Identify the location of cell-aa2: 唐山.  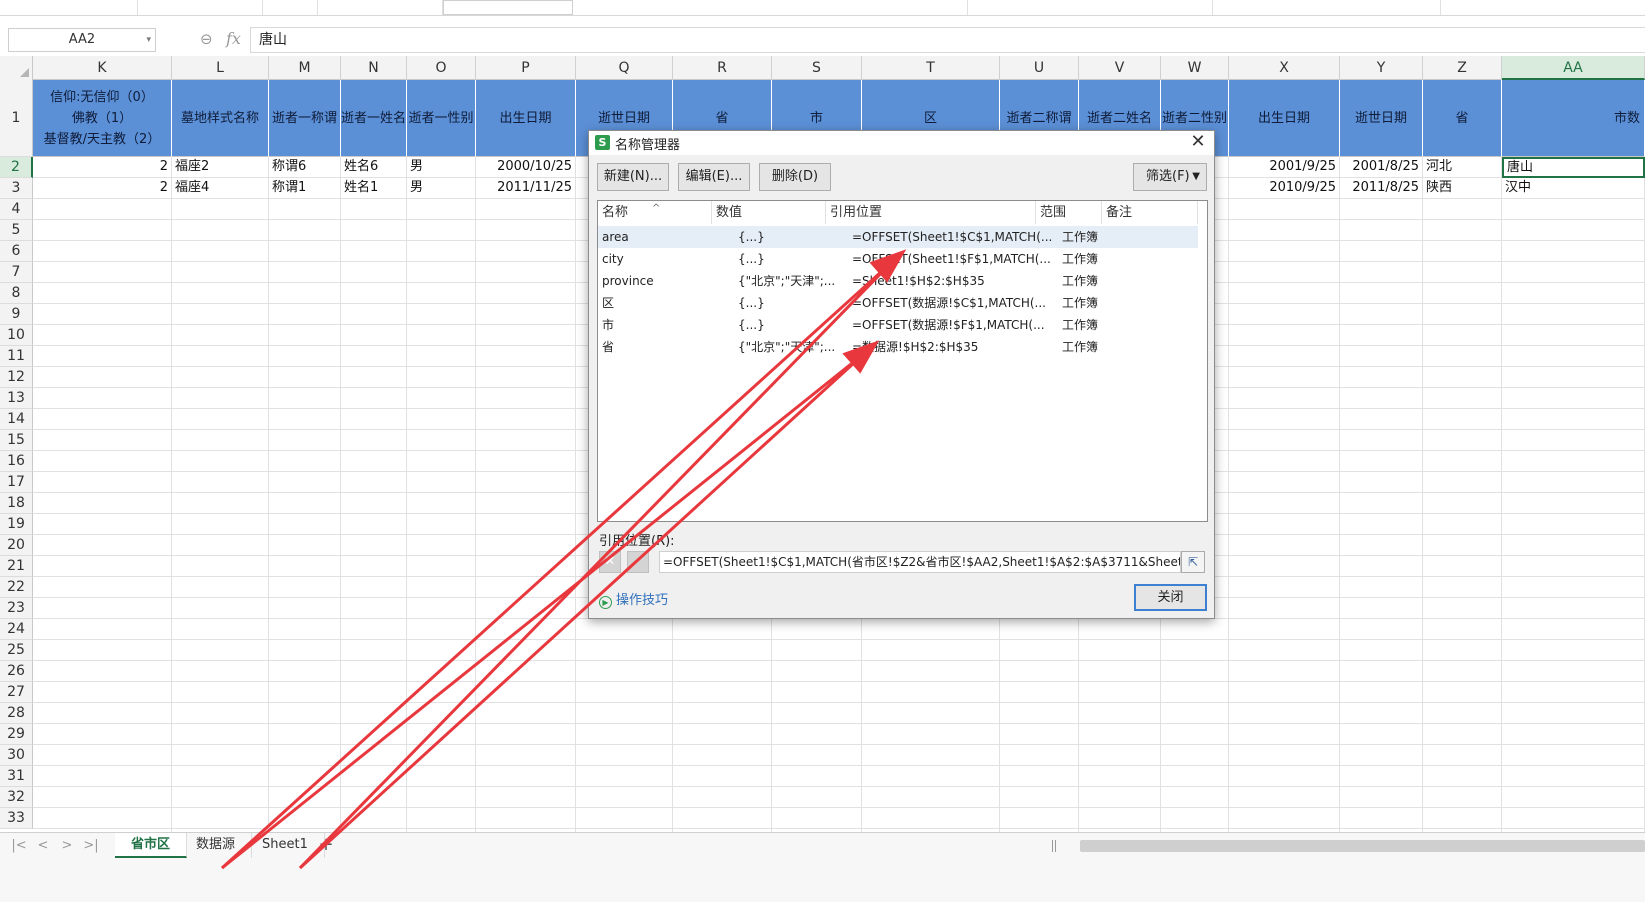
(1573, 167).